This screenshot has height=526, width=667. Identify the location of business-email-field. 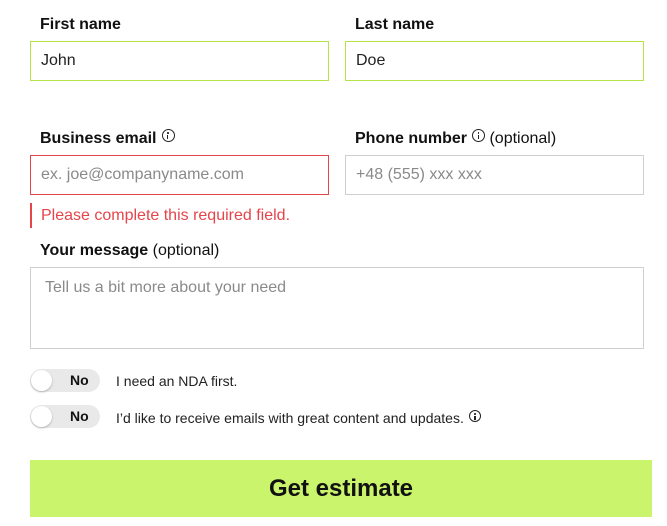
(179, 175).